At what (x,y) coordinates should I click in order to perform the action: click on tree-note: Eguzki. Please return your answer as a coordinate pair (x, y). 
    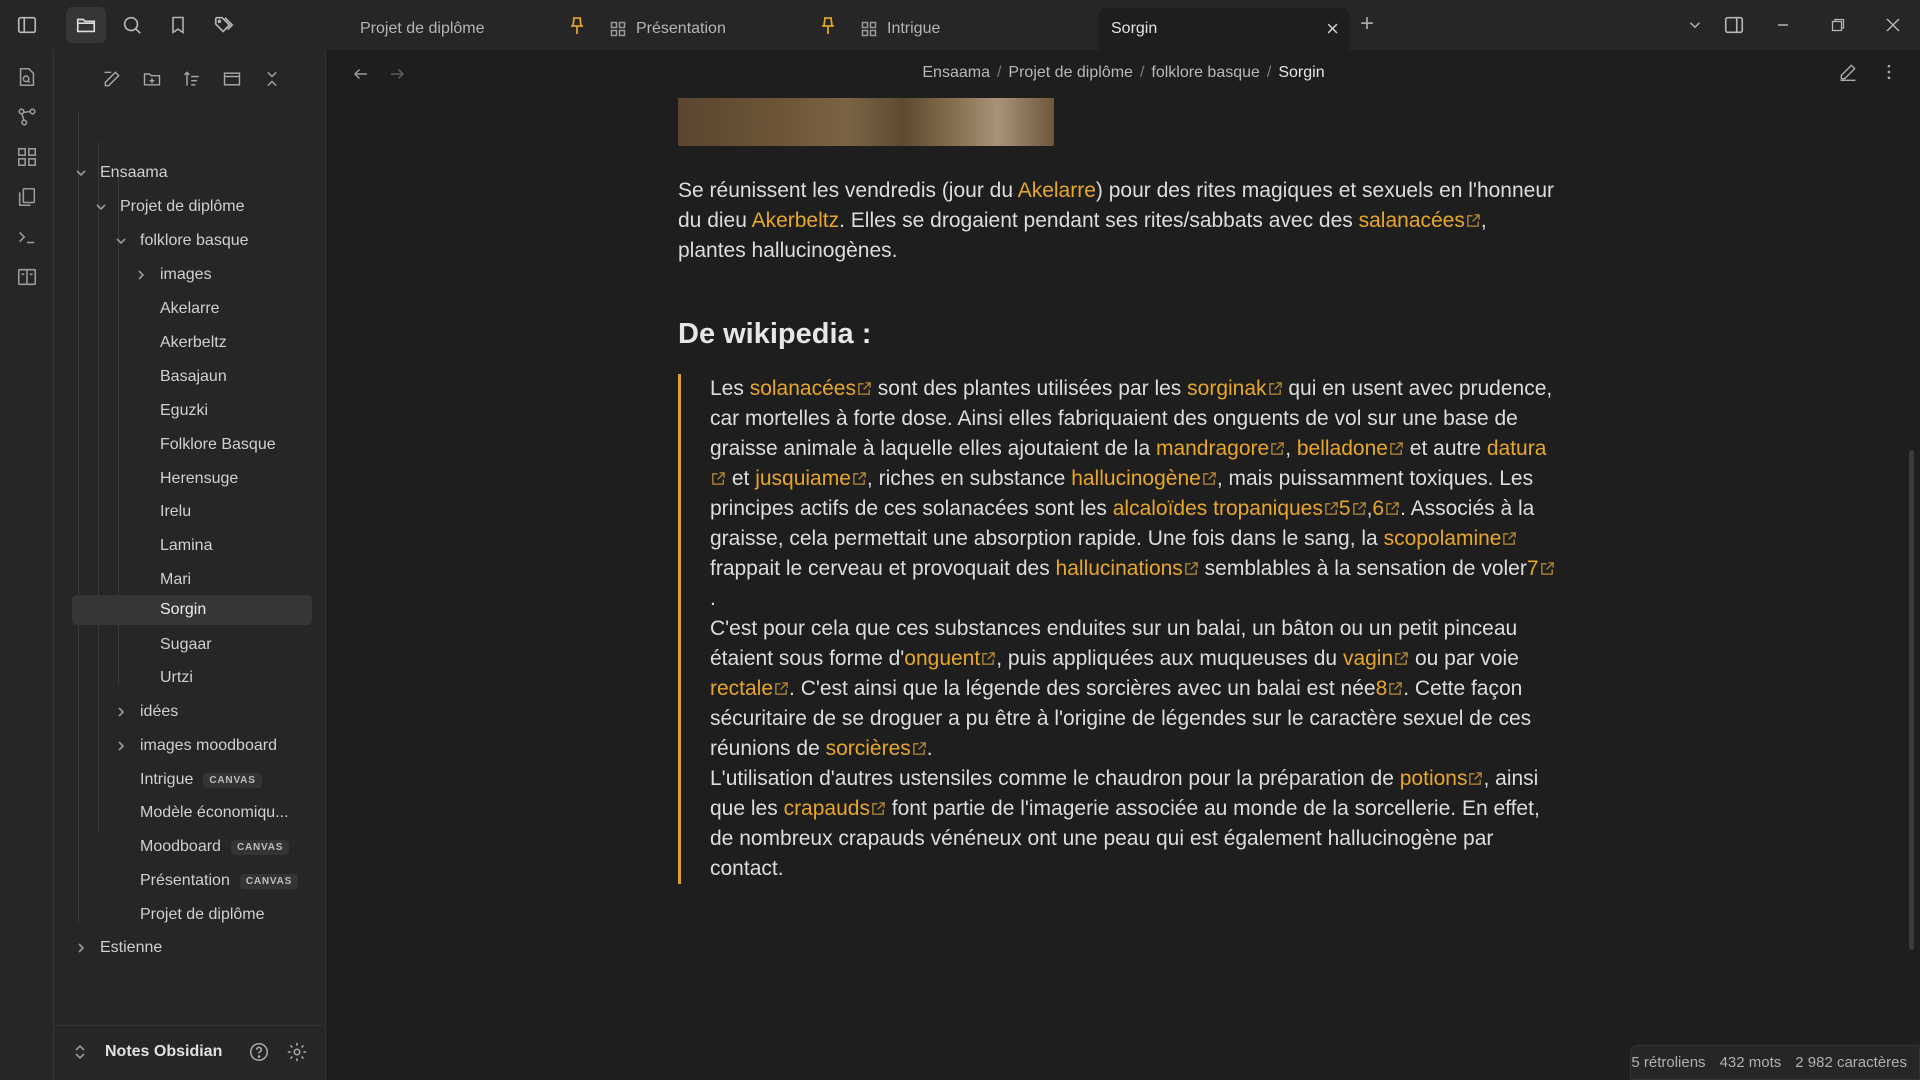
    Looking at the image, I should click on (219, 411).